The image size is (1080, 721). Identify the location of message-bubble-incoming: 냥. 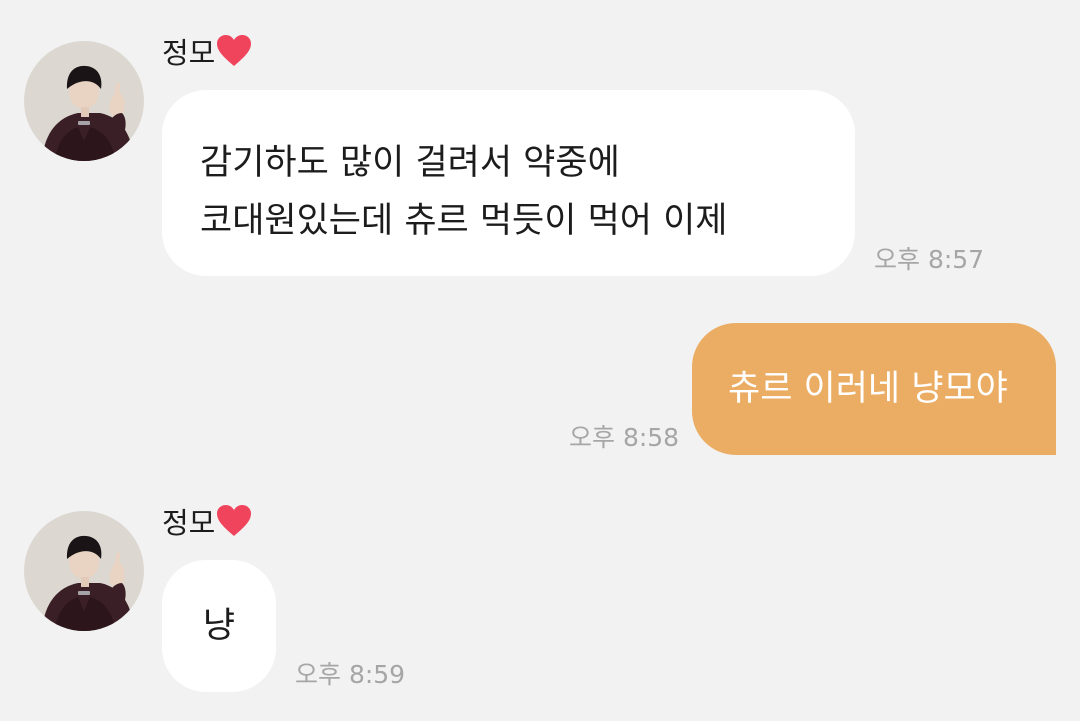
(219, 626).